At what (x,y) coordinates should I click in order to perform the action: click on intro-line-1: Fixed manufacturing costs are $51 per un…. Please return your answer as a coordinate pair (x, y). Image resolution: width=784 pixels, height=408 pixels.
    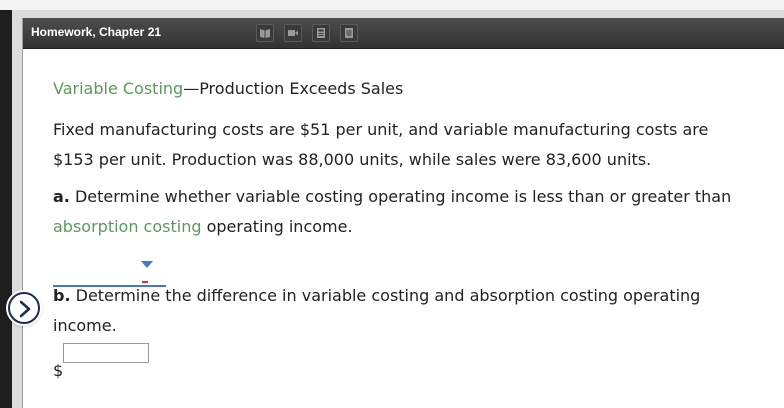
    Looking at the image, I should click on (381, 129).